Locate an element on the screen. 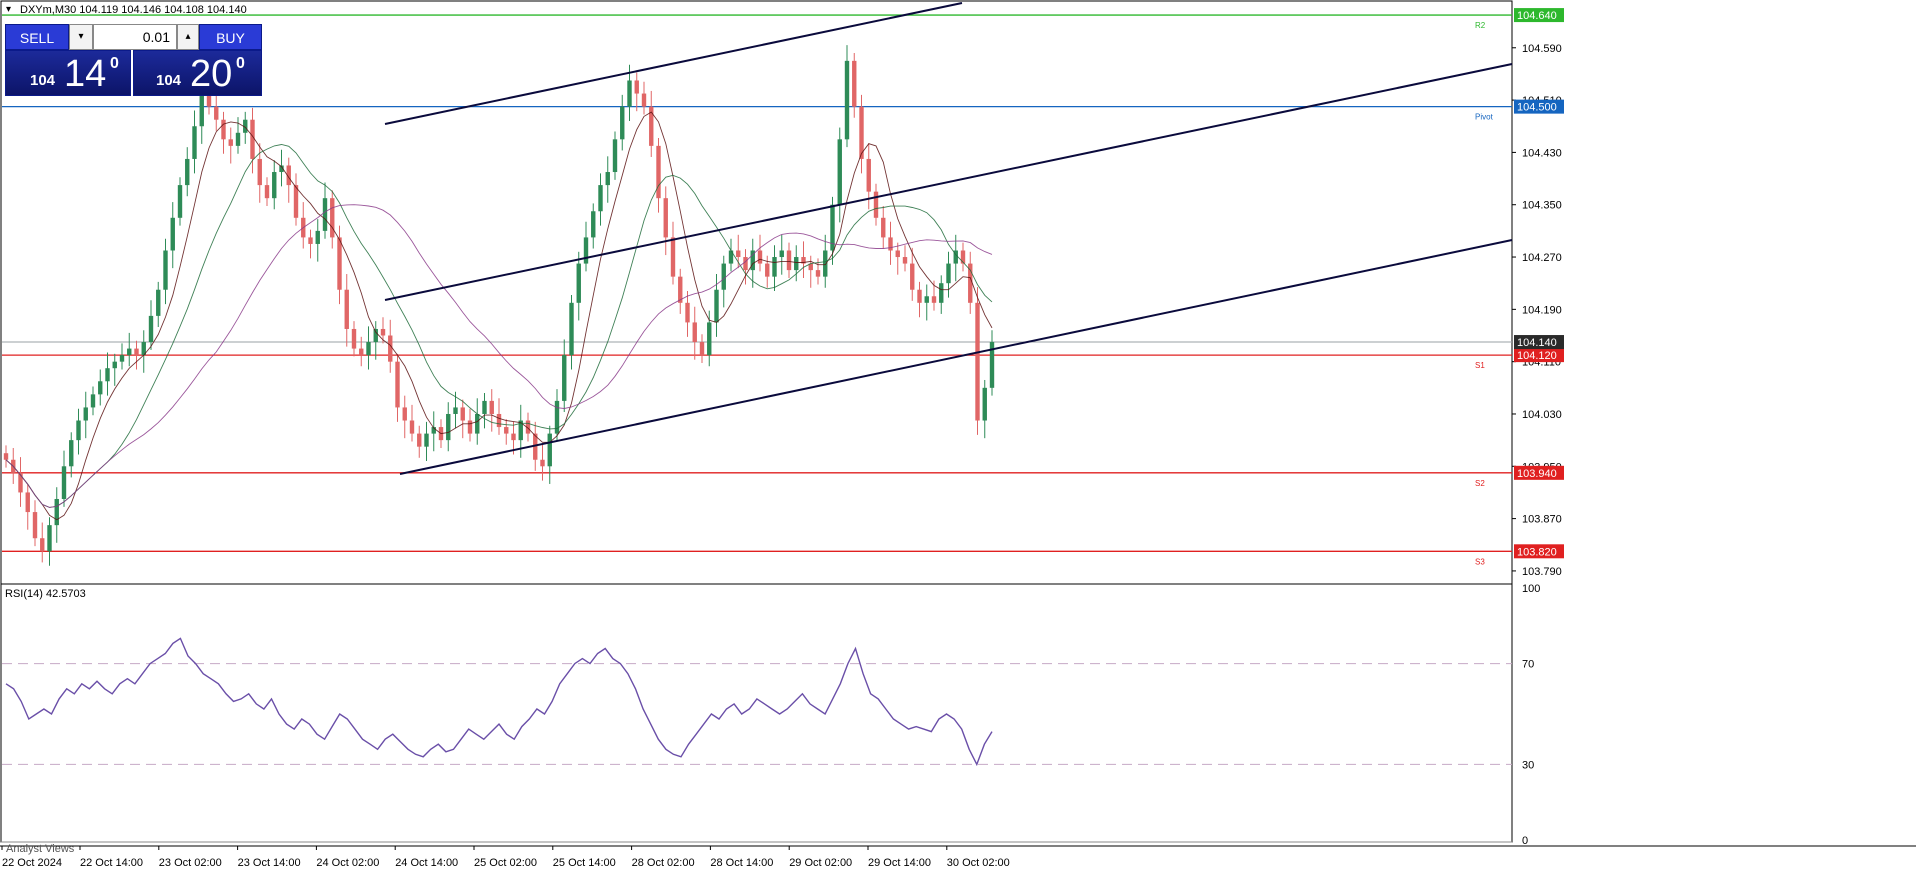 This screenshot has width=1916, height=874. level-name-label: R2 is located at coordinates (1480, 25).